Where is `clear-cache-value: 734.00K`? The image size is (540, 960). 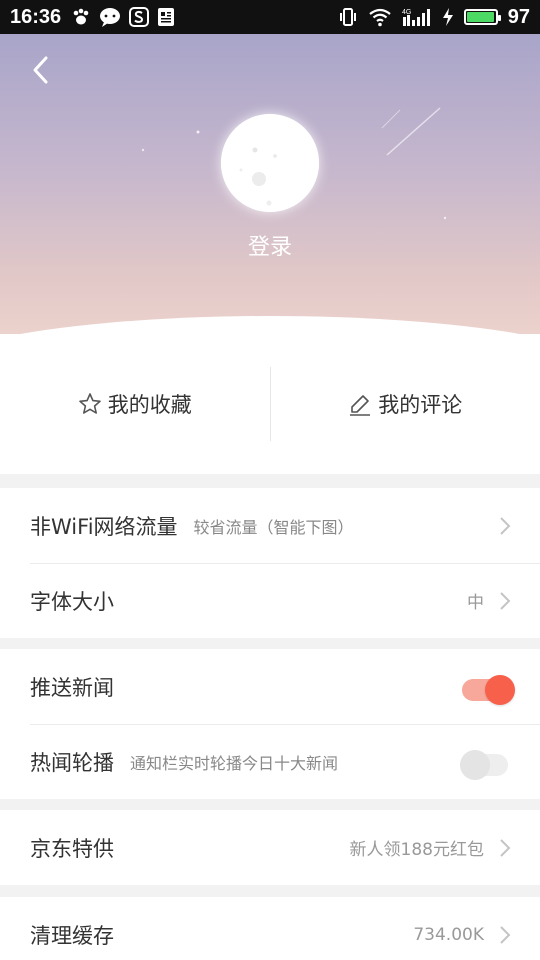 clear-cache-value: 734.00K is located at coordinates (448, 934).